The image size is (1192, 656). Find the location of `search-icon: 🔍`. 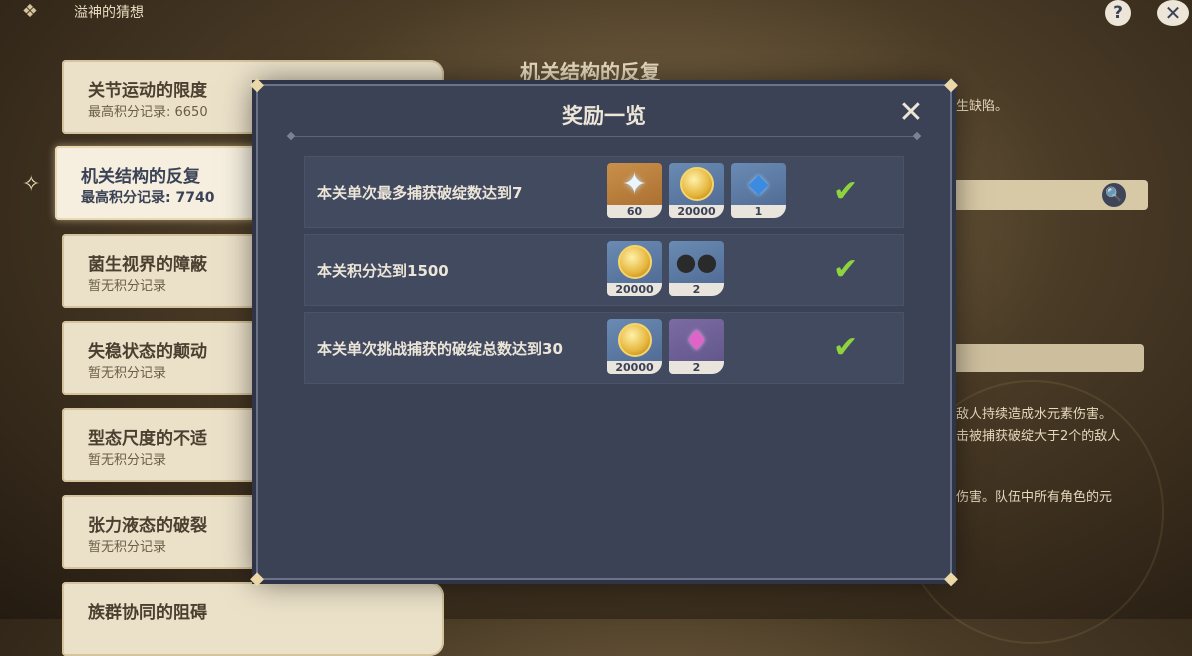

search-icon: 🔍 is located at coordinates (1114, 195).